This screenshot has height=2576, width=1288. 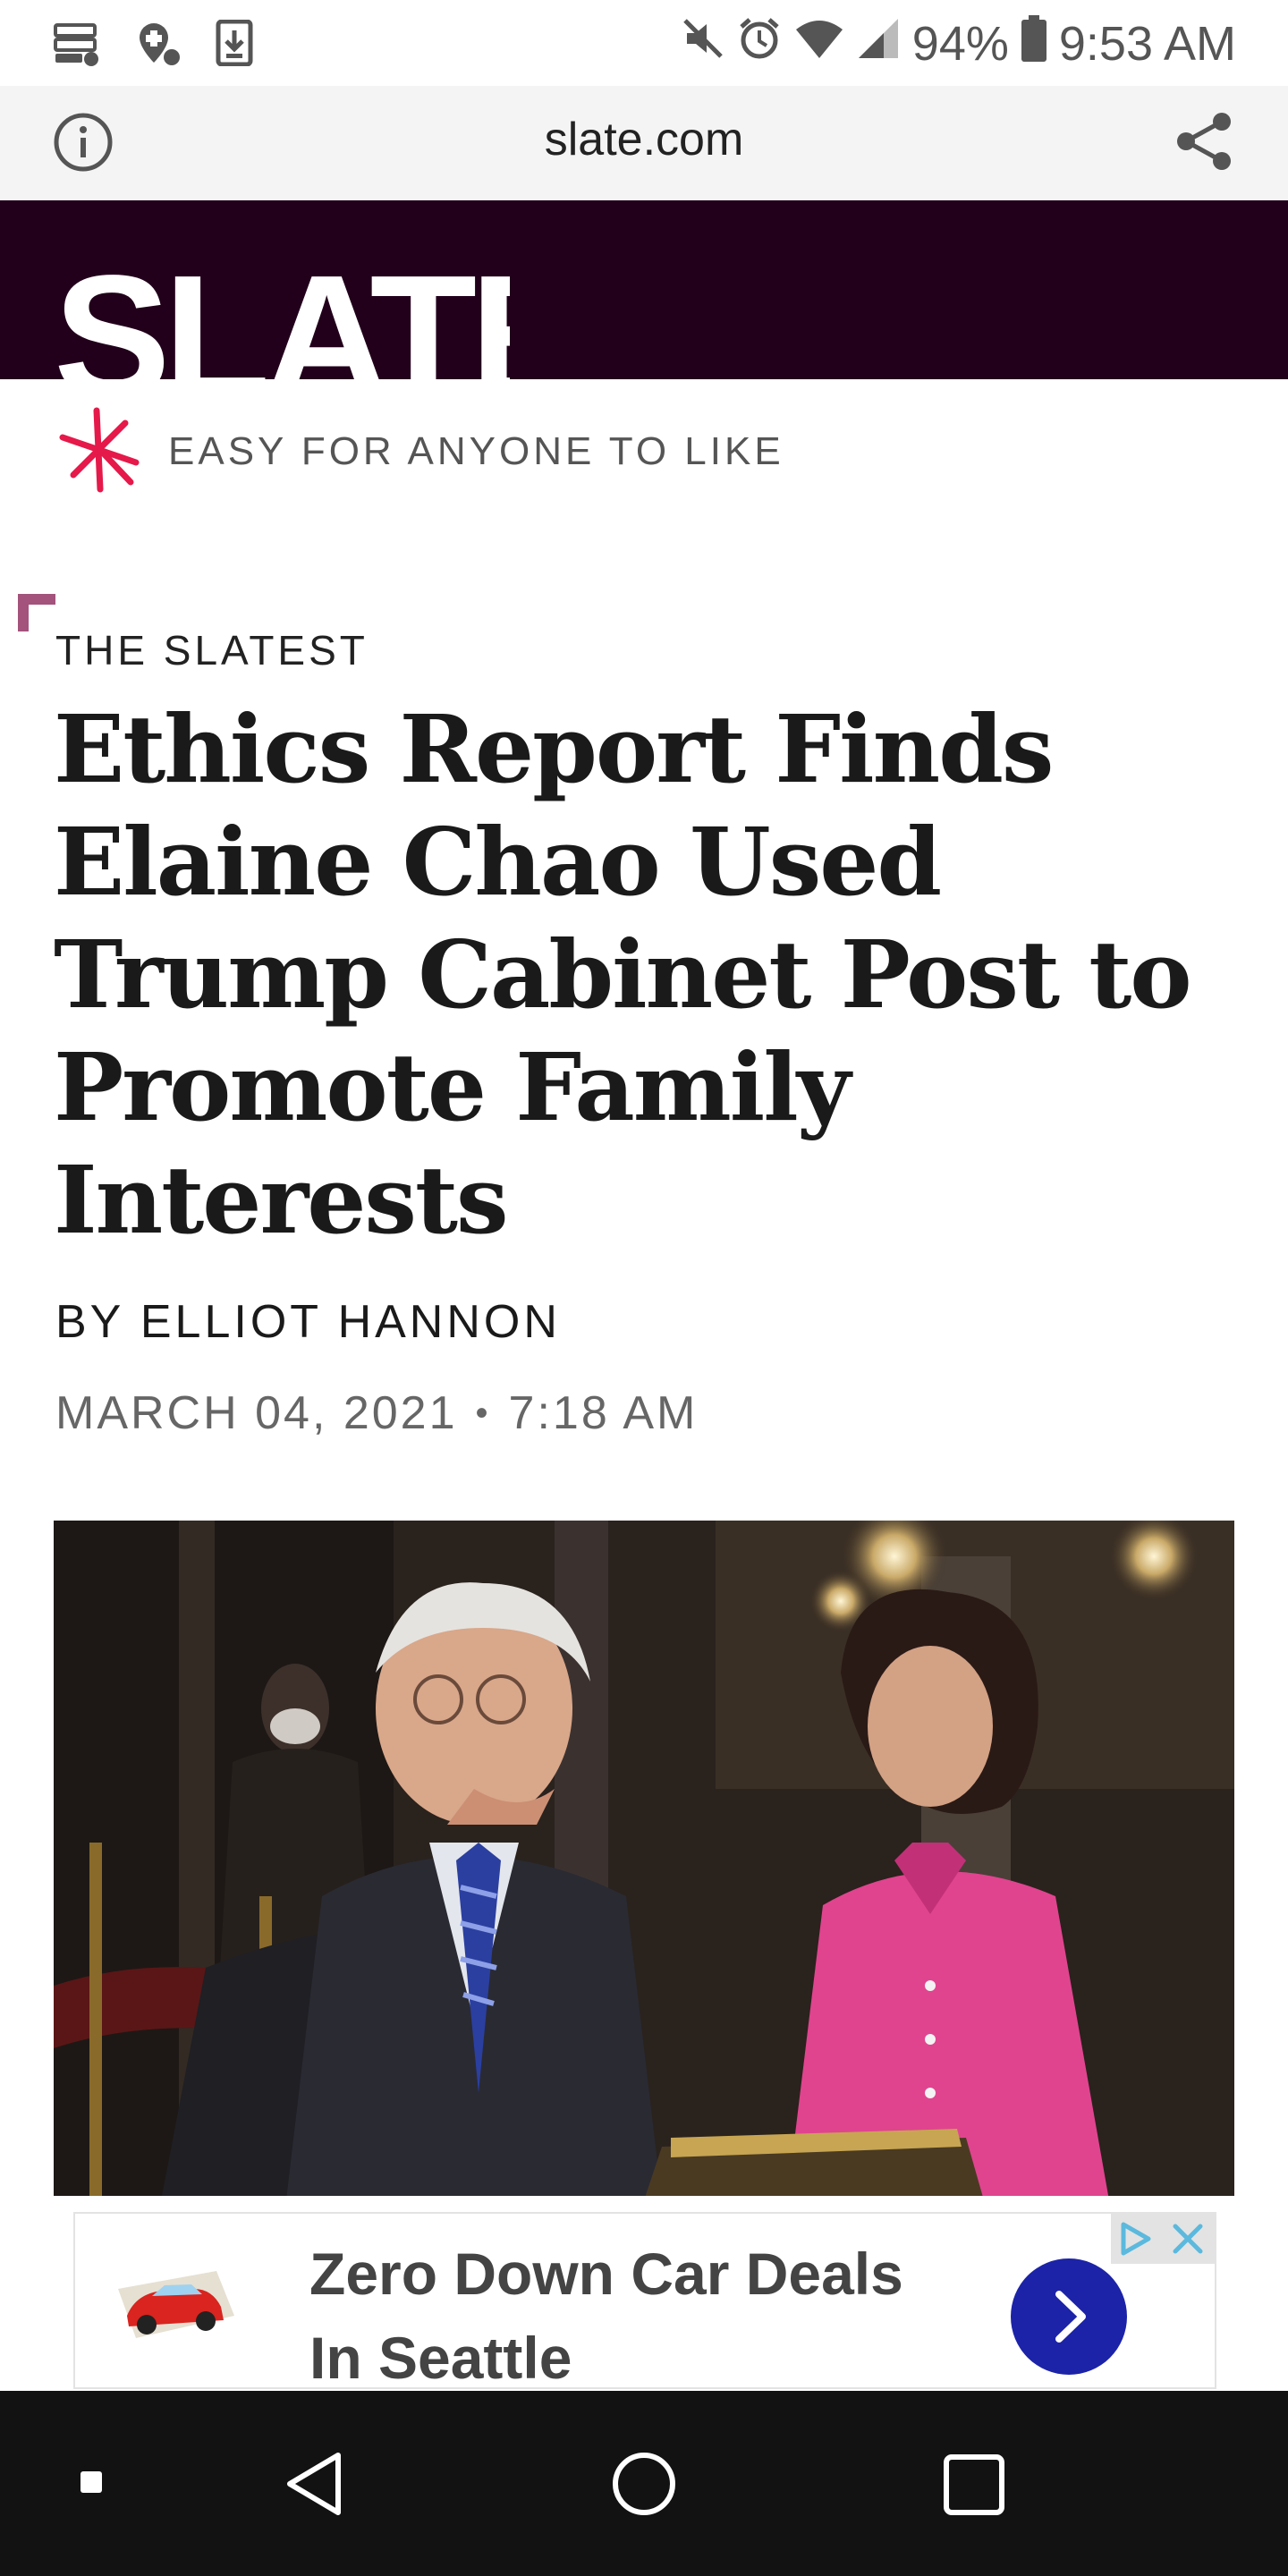 I want to click on home-icon, so click(x=644, y=2486).